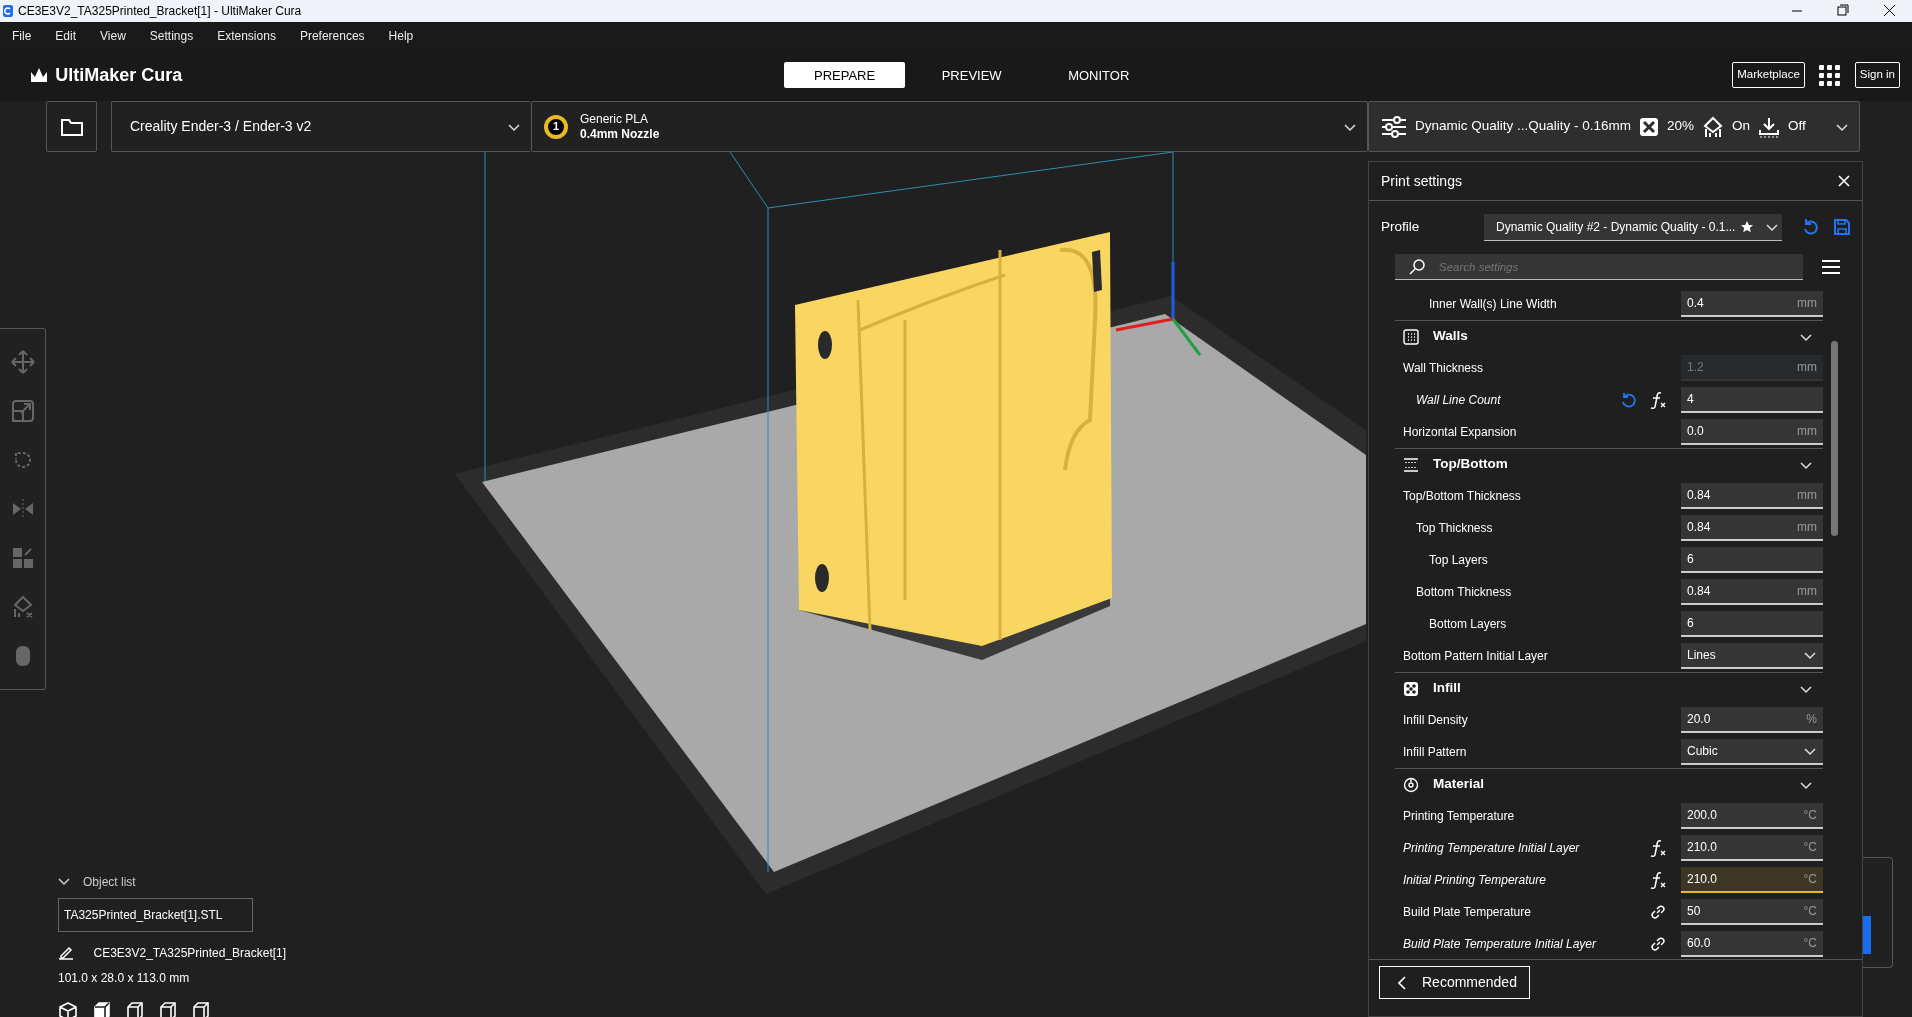 Image resolution: width=1912 pixels, height=1017 pixels. Describe the element at coordinates (134, 1009) in the screenshot. I see `top-view-icon` at that location.